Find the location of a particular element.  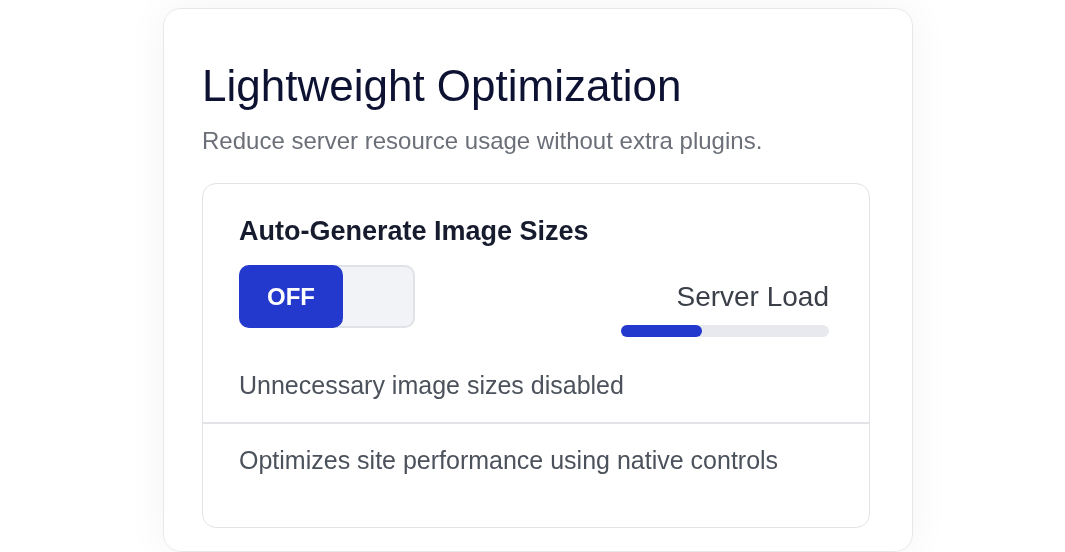

card-subtitle: Reduce server resource usage without extra plugins. is located at coordinates (483, 141).